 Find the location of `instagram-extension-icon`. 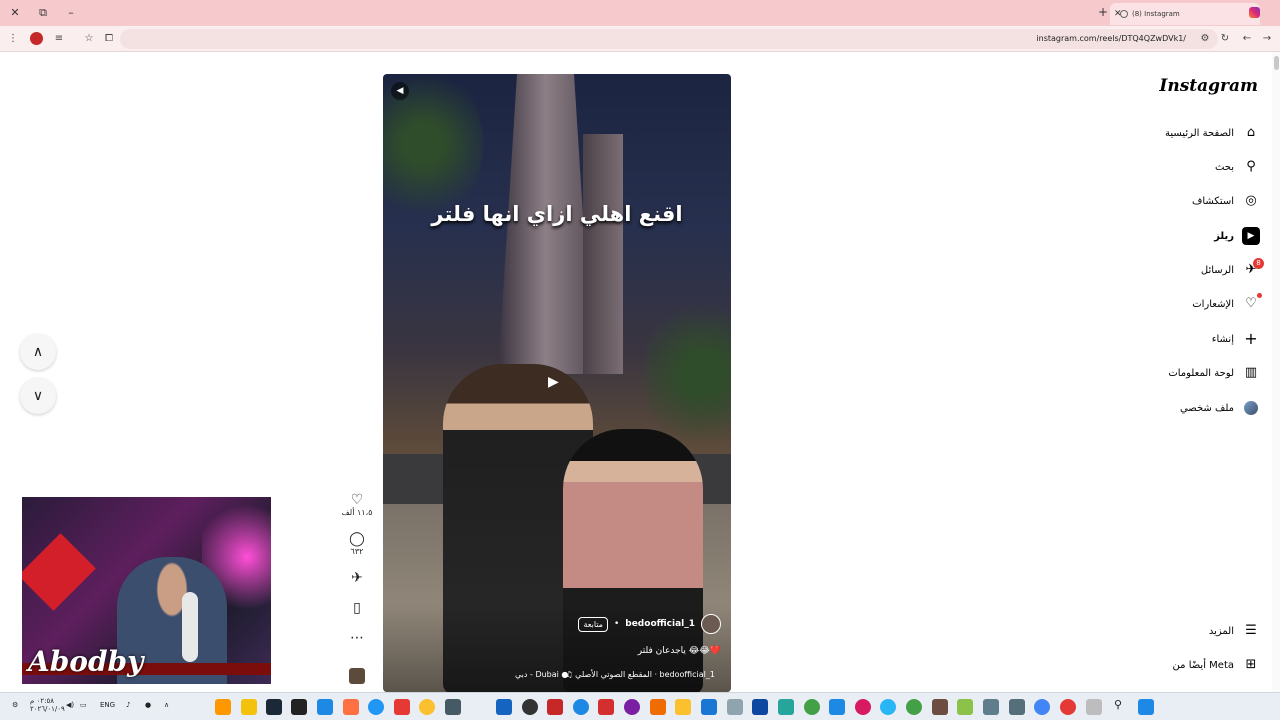

instagram-extension-icon is located at coordinates (1254, 12).